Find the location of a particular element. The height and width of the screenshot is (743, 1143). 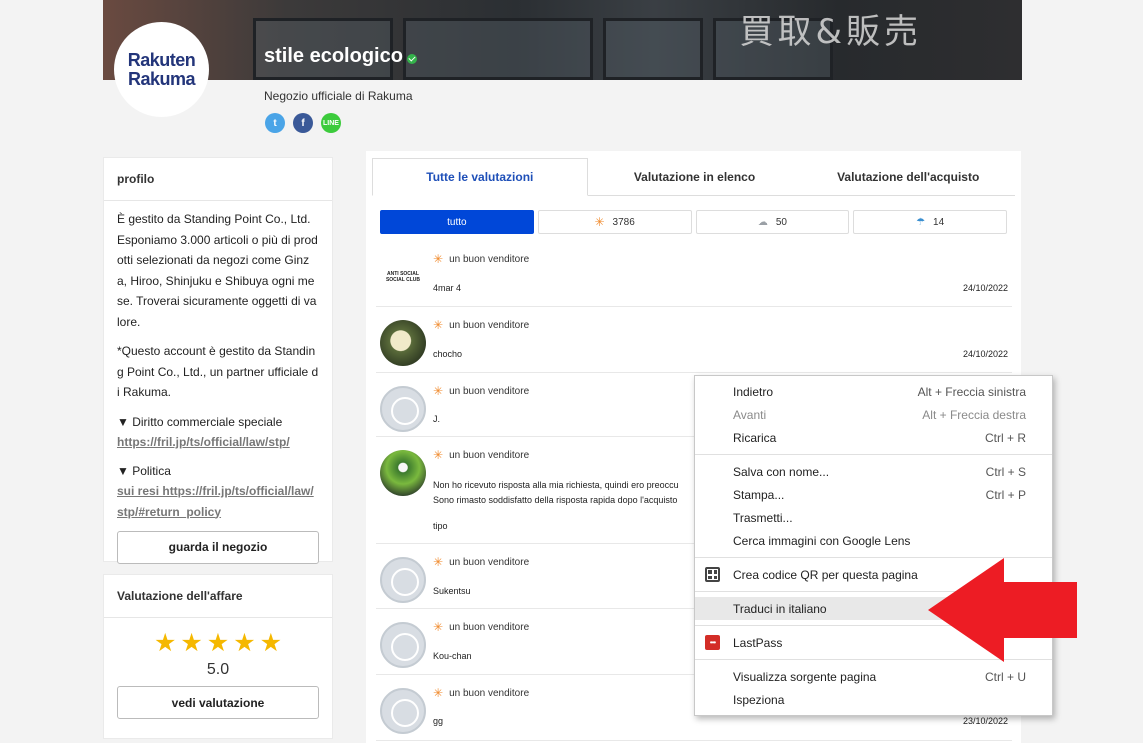

reviewer-name: J. is located at coordinates (436, 419).